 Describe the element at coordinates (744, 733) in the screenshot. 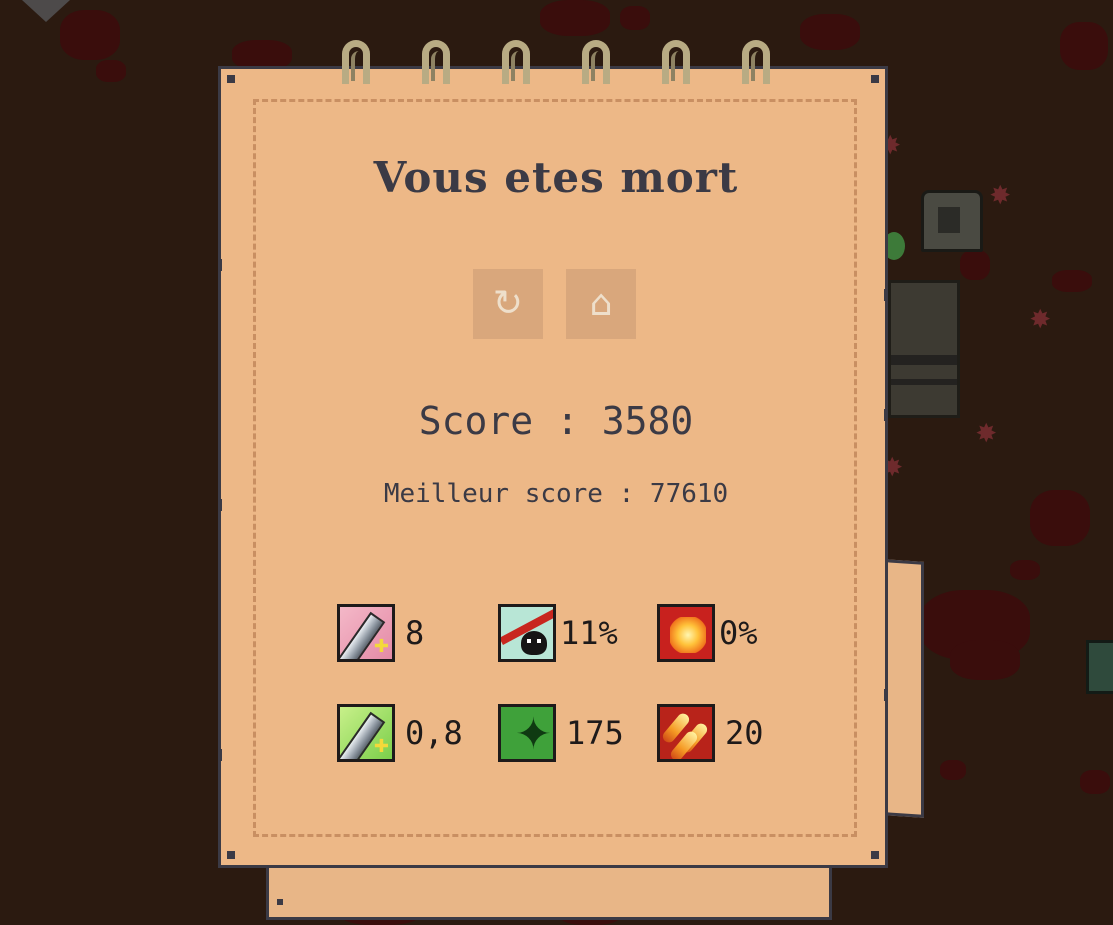

I see `stat-value: 20` at that location.